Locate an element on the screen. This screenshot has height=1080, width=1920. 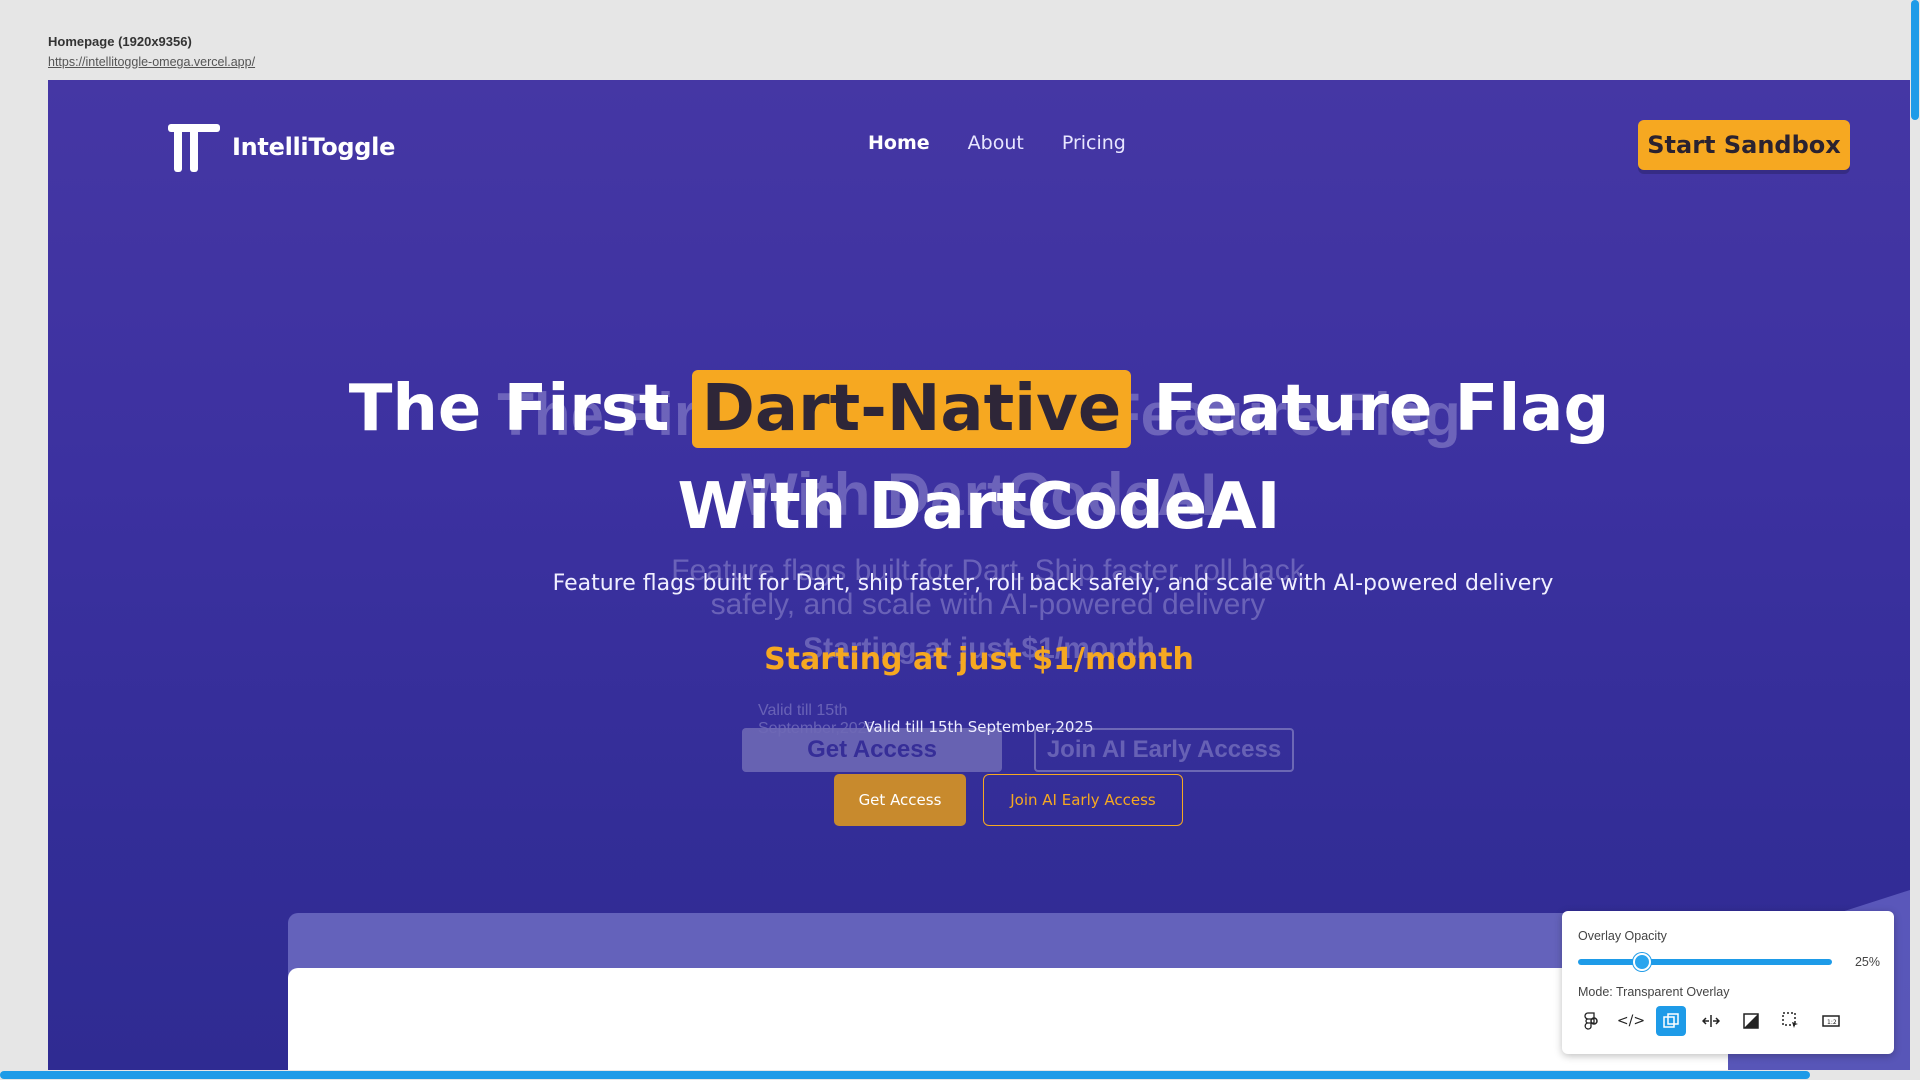
nav-pricing: Pricing is located at coordinates (1094, 143).